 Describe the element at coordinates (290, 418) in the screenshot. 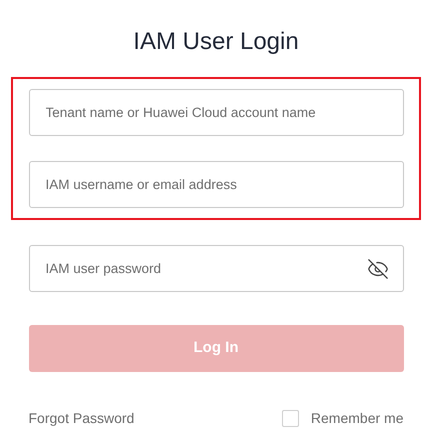

I see `remember-checkbox` at that location.